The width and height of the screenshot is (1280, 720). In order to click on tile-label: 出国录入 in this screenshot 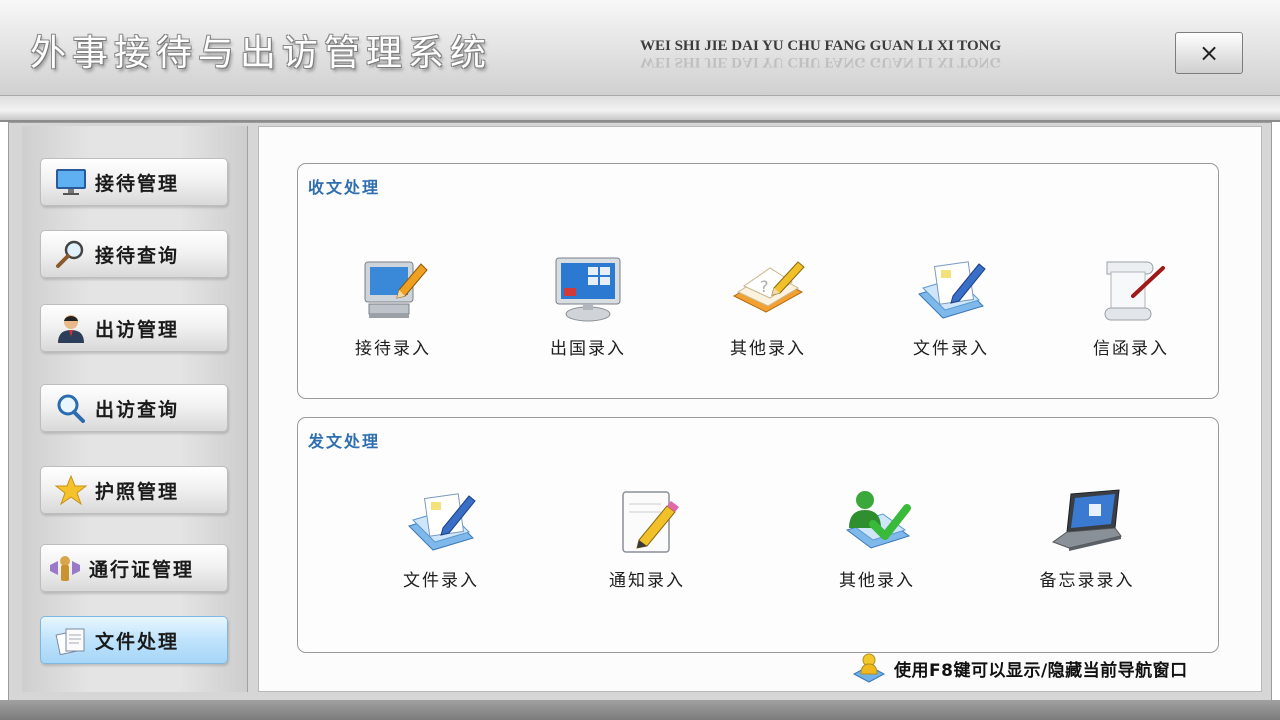, I will do `click(588, 349)`.